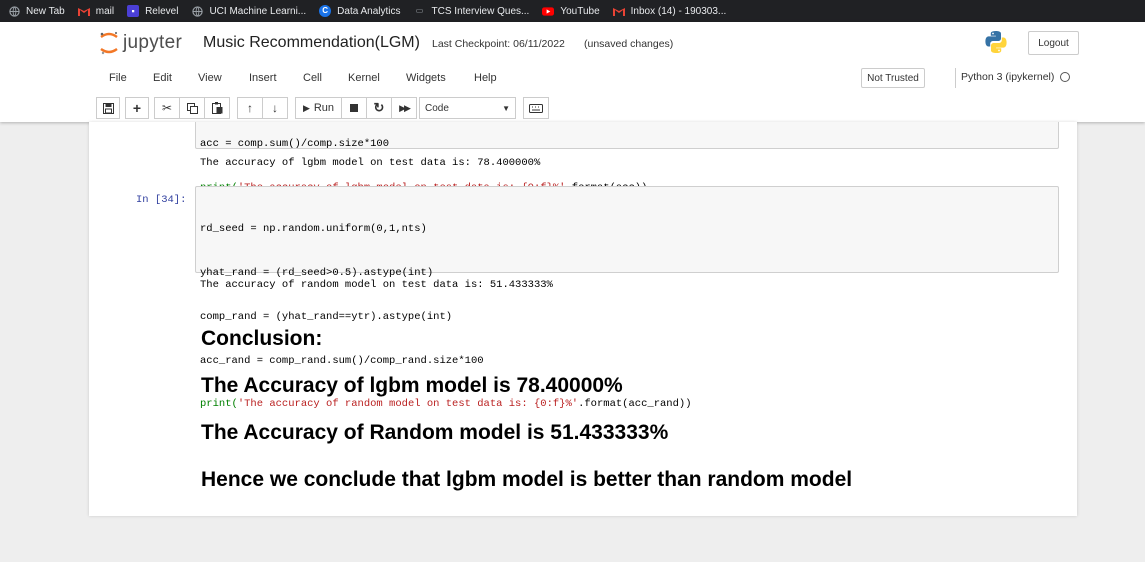 This screenshot has width=1145, height=562. What do you see at coordinates (498, 44) in the screenshot?
I see `last-checkpoint: Last Checkpoint: 06/11/2022` at bounding box center [498, 44].